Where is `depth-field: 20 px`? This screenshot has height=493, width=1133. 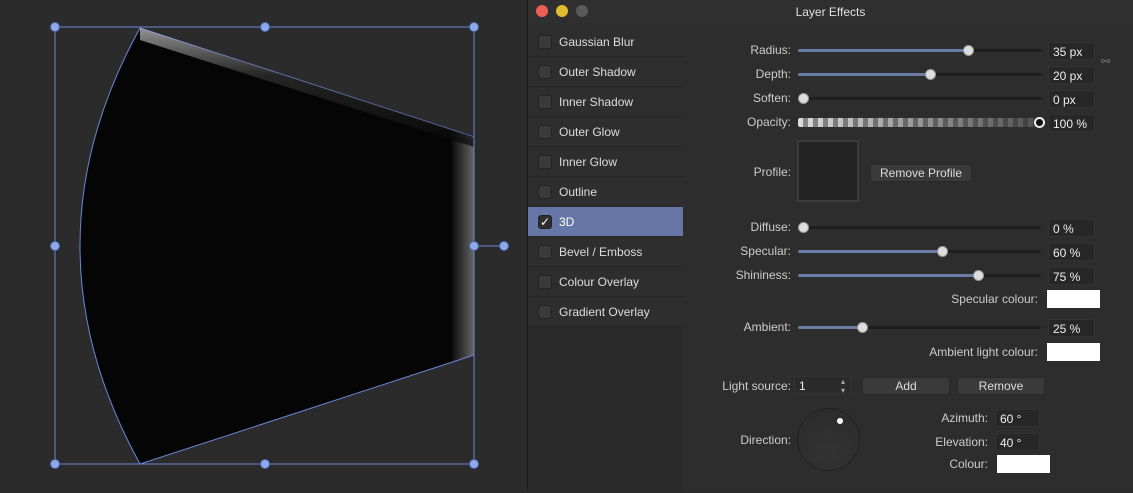
depth-field: 20 px is located at coordinates (1071, 75).